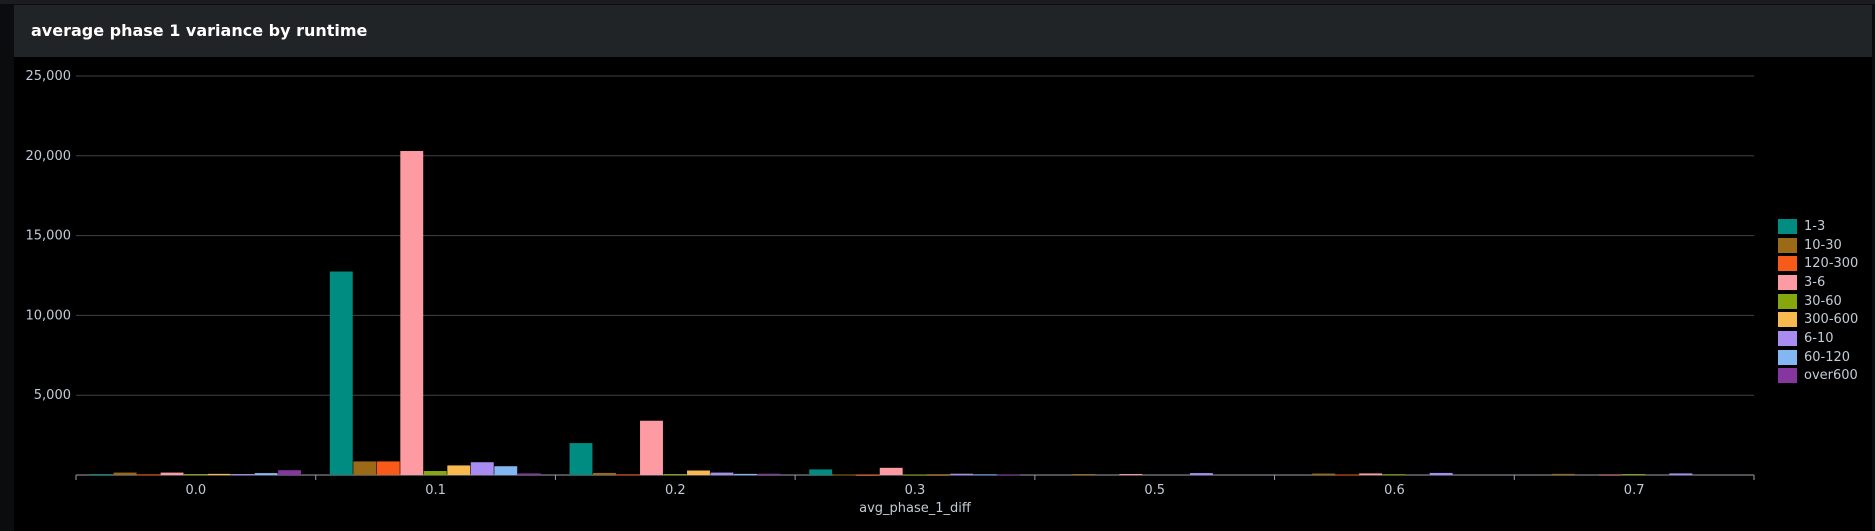 Image resolution: width=1875 pixels, height=531 pixels. What do you see at coordinates (938, 475) in the screenshot?
I see `bar-300-600-0.3` at bounding box center [938, 475].